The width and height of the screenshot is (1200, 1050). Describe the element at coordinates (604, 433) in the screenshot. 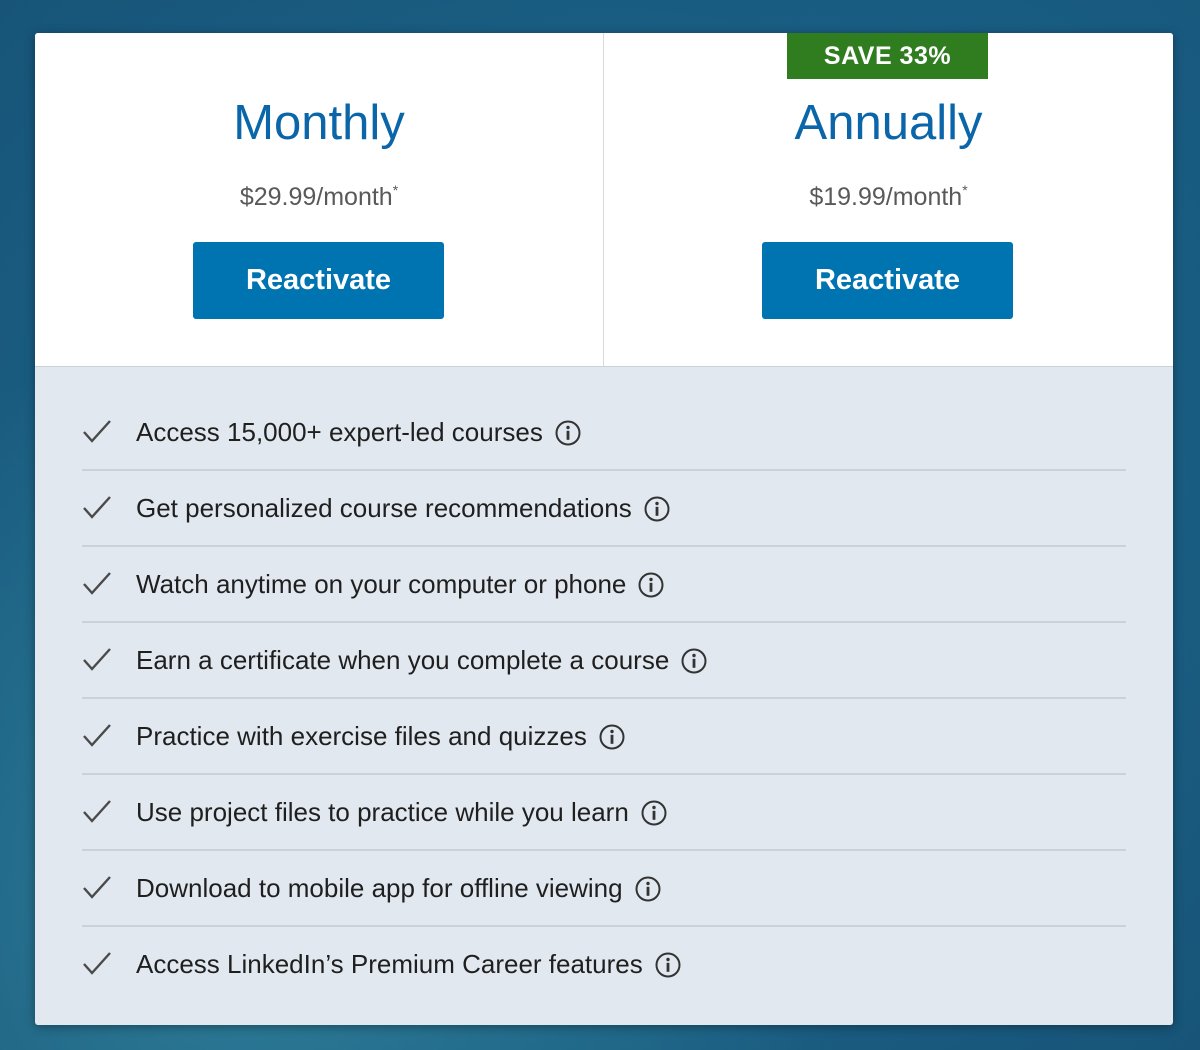

I see `feature-item: Access 15,000+ expert-led courses` at that location.